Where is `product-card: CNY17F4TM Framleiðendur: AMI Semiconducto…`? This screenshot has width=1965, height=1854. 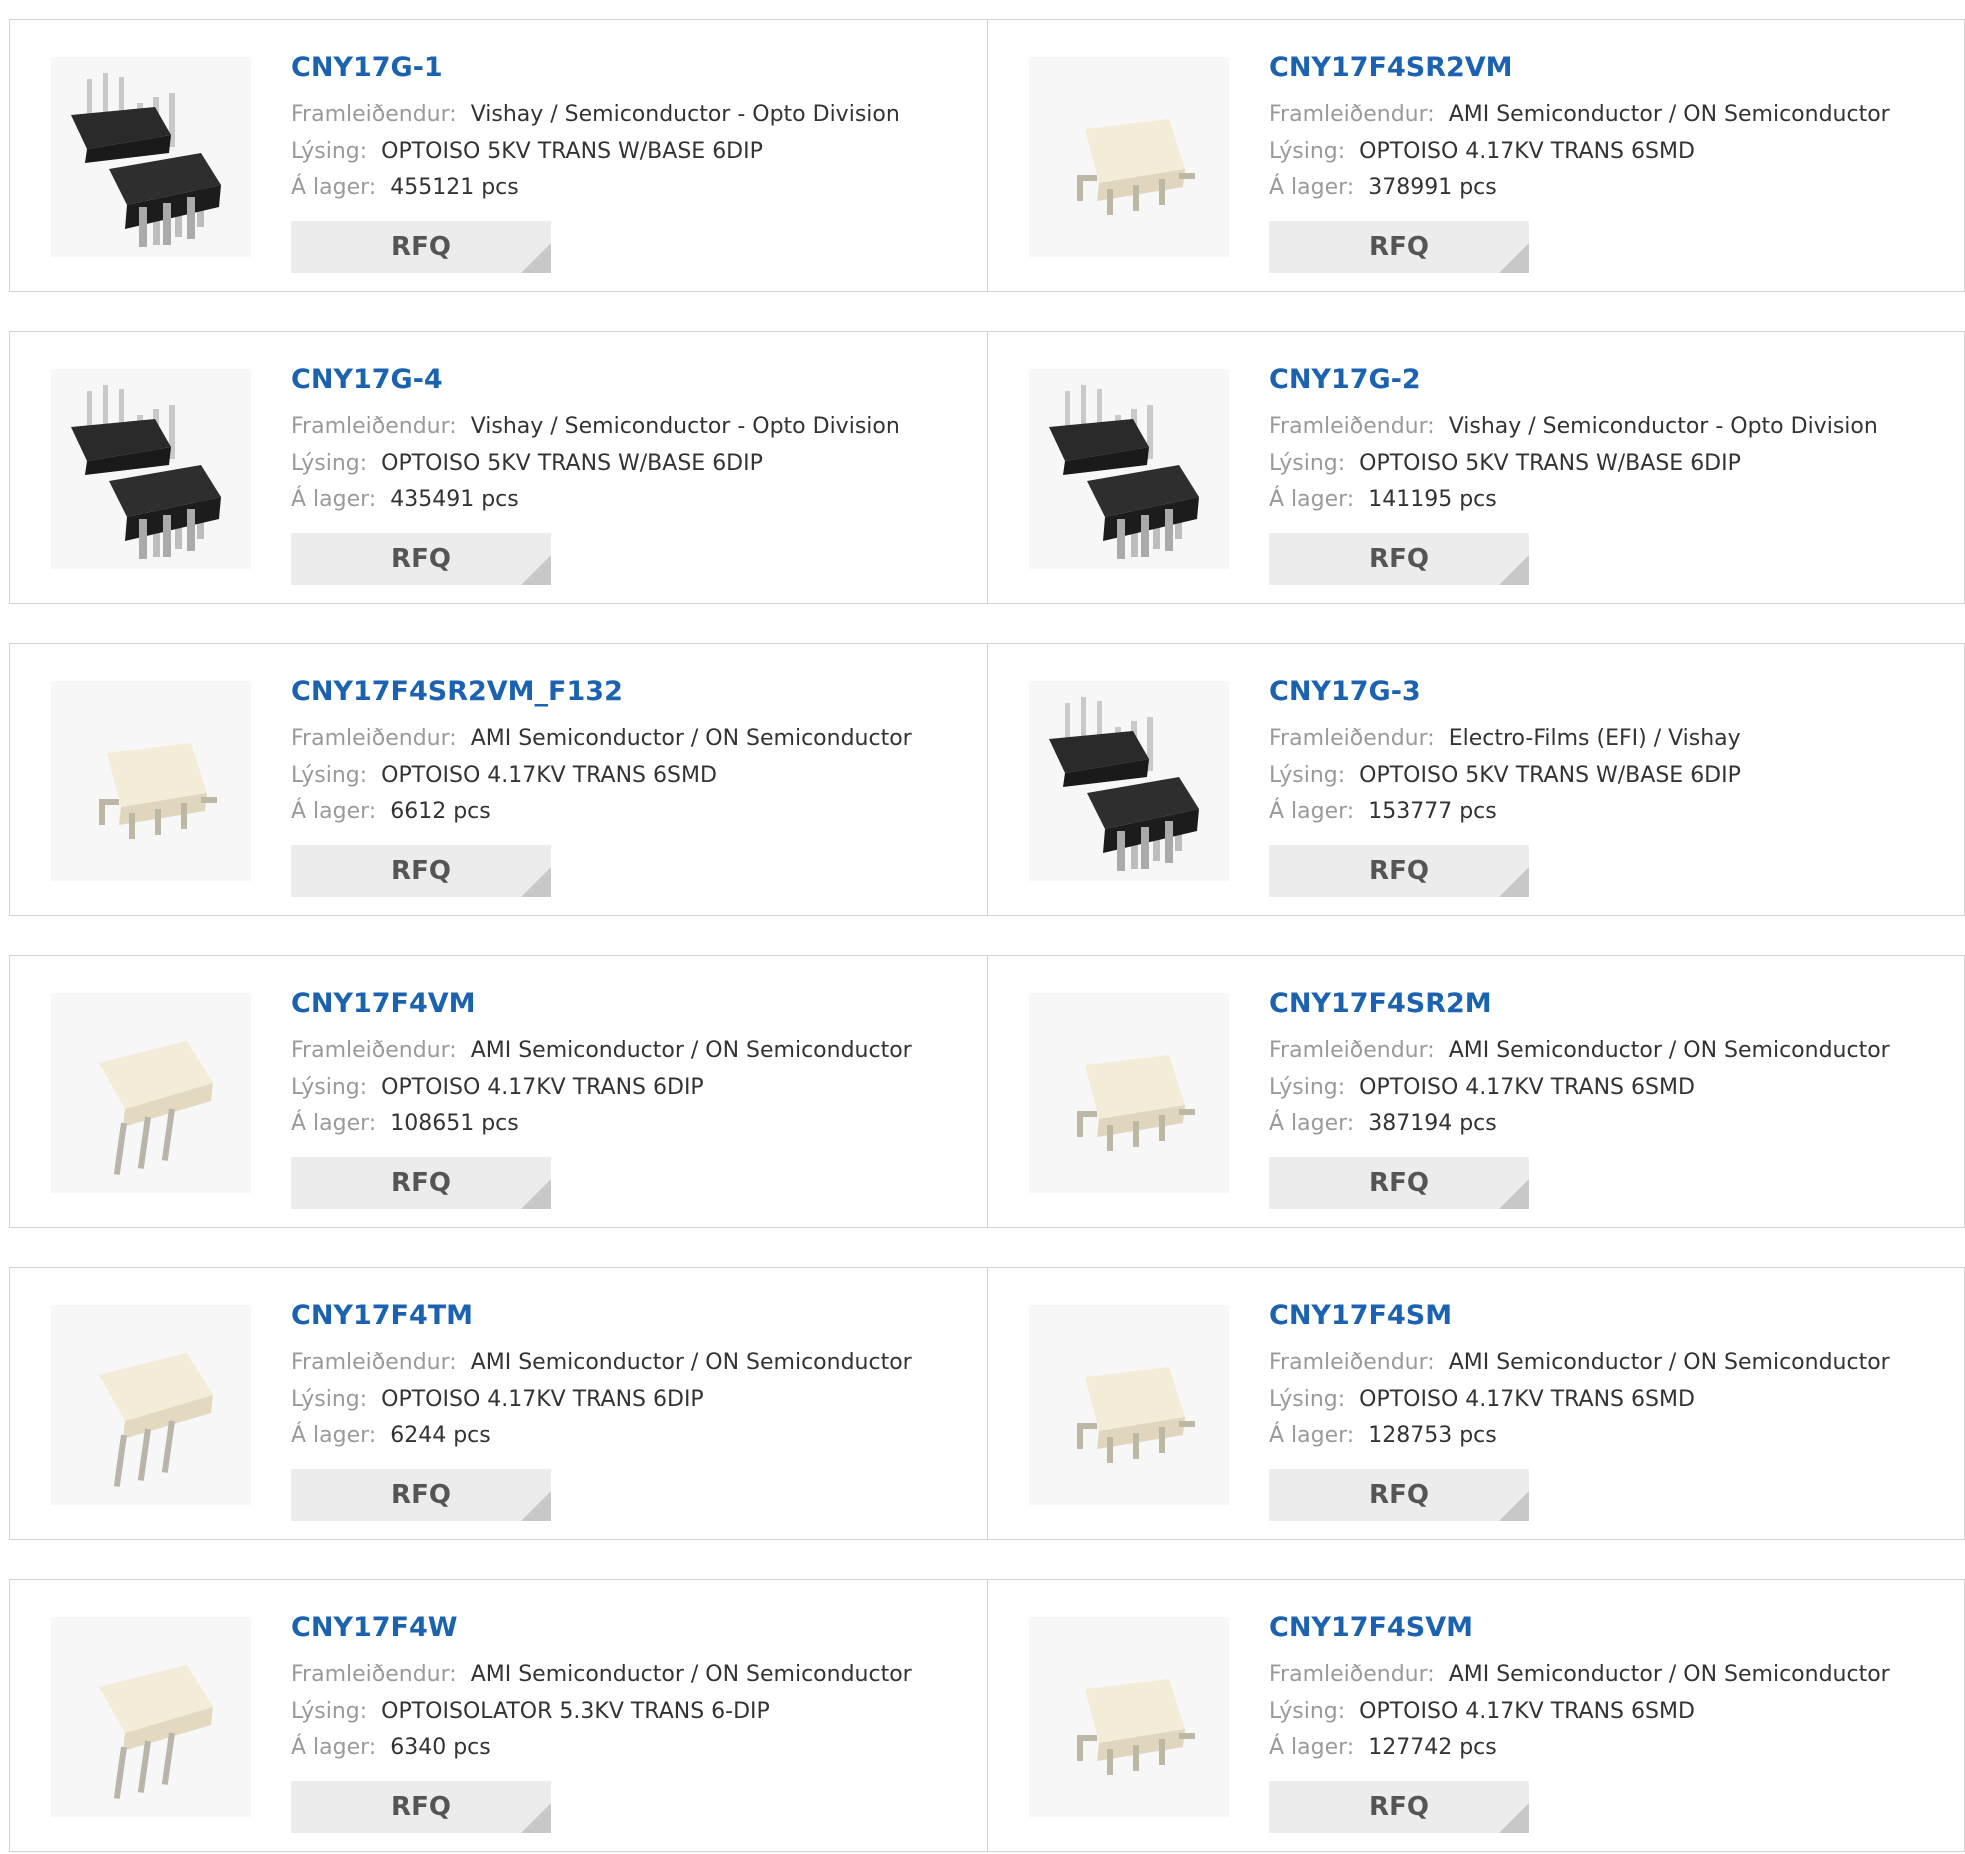 product-card: CNY17F4TM Framleiðendur: AMI Semiconducto… is located at coordinates (499, 1403).